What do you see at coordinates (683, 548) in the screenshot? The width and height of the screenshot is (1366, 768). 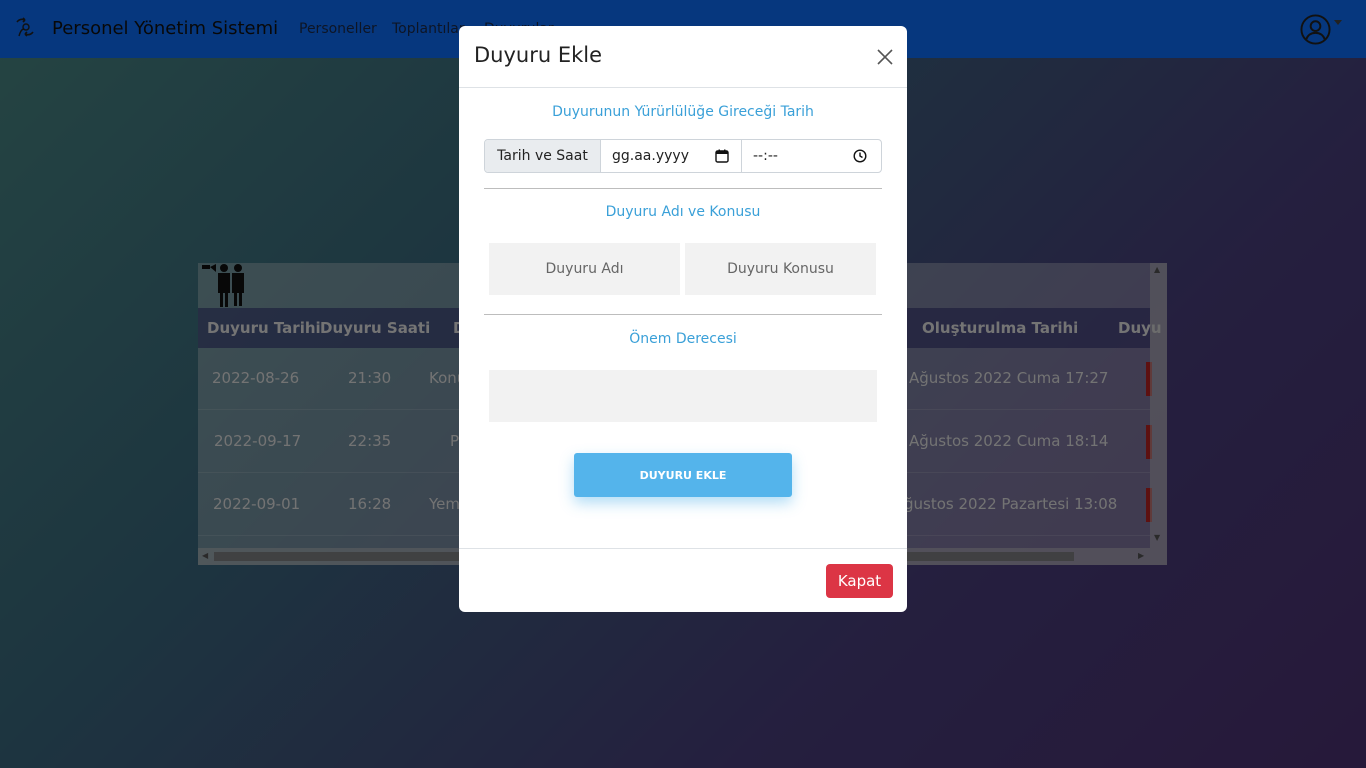 I see `modal-footer-divider` at bounding box center [683, 548].